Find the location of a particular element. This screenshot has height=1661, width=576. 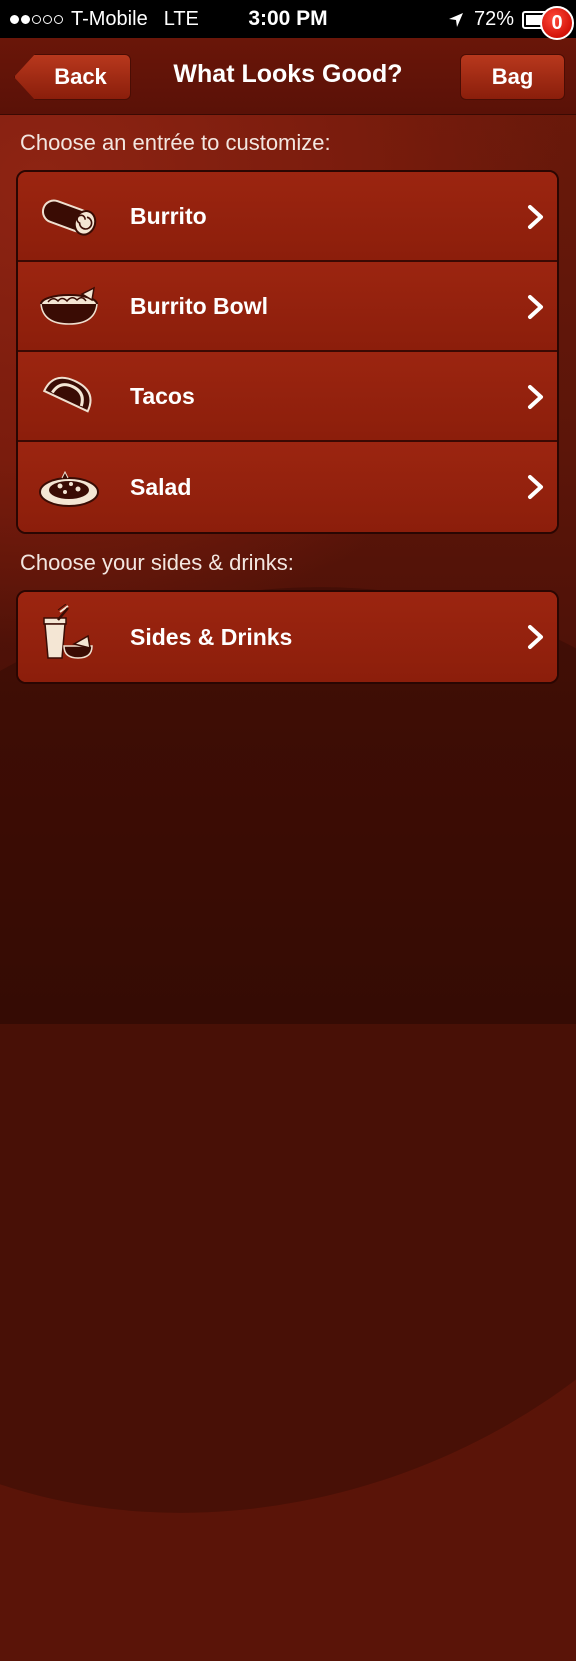

list-item-tacos: Tacos is located at coordinates (287, 397).